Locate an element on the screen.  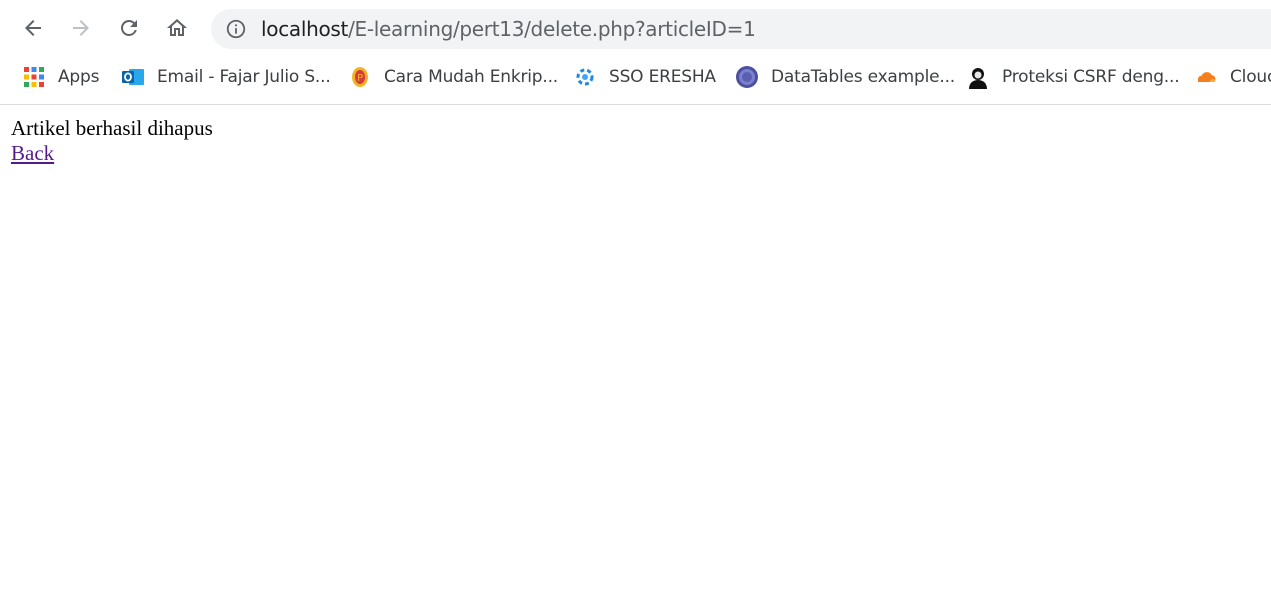
reload-icon is located at coordinates (129, 28).